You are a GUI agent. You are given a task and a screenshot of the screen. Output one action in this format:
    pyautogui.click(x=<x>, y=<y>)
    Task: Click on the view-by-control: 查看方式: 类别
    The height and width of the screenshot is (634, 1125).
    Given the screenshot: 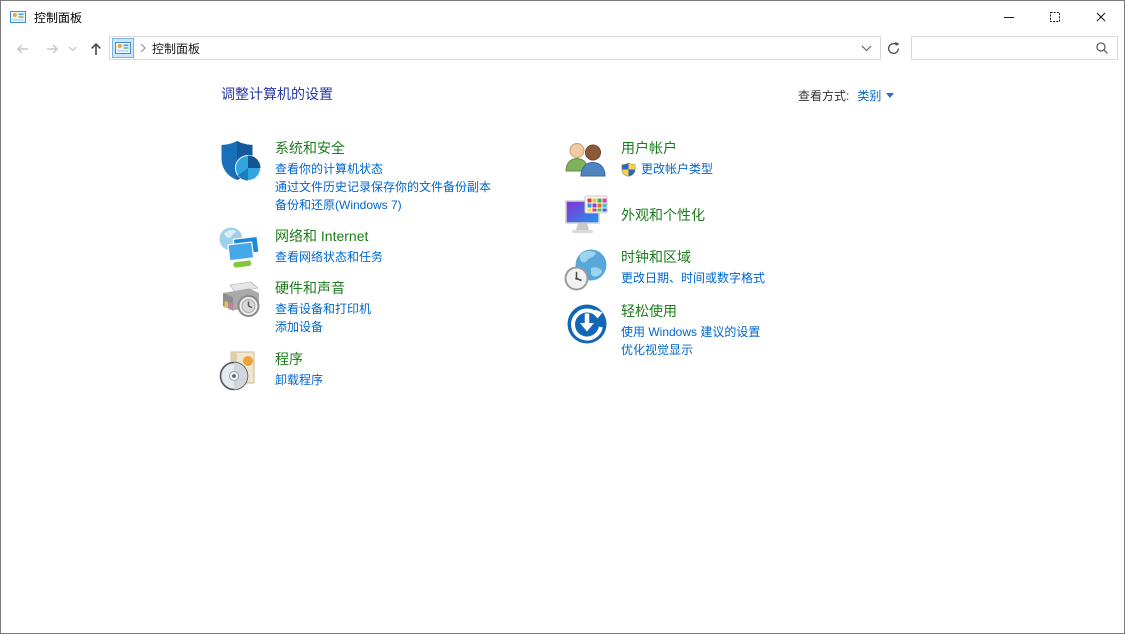 What is the action you would take?
    pyautogui.click(x=846, y=95)
    